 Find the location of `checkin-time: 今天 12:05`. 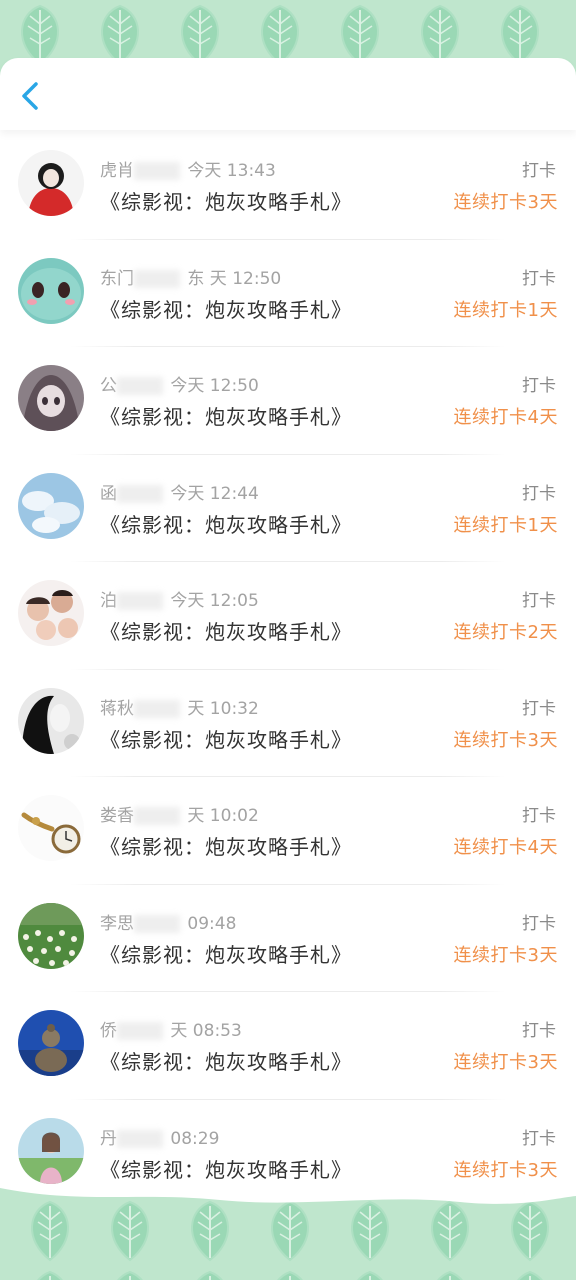

checkin-time: 今天 12:05 is located at coordinates (214, 601).